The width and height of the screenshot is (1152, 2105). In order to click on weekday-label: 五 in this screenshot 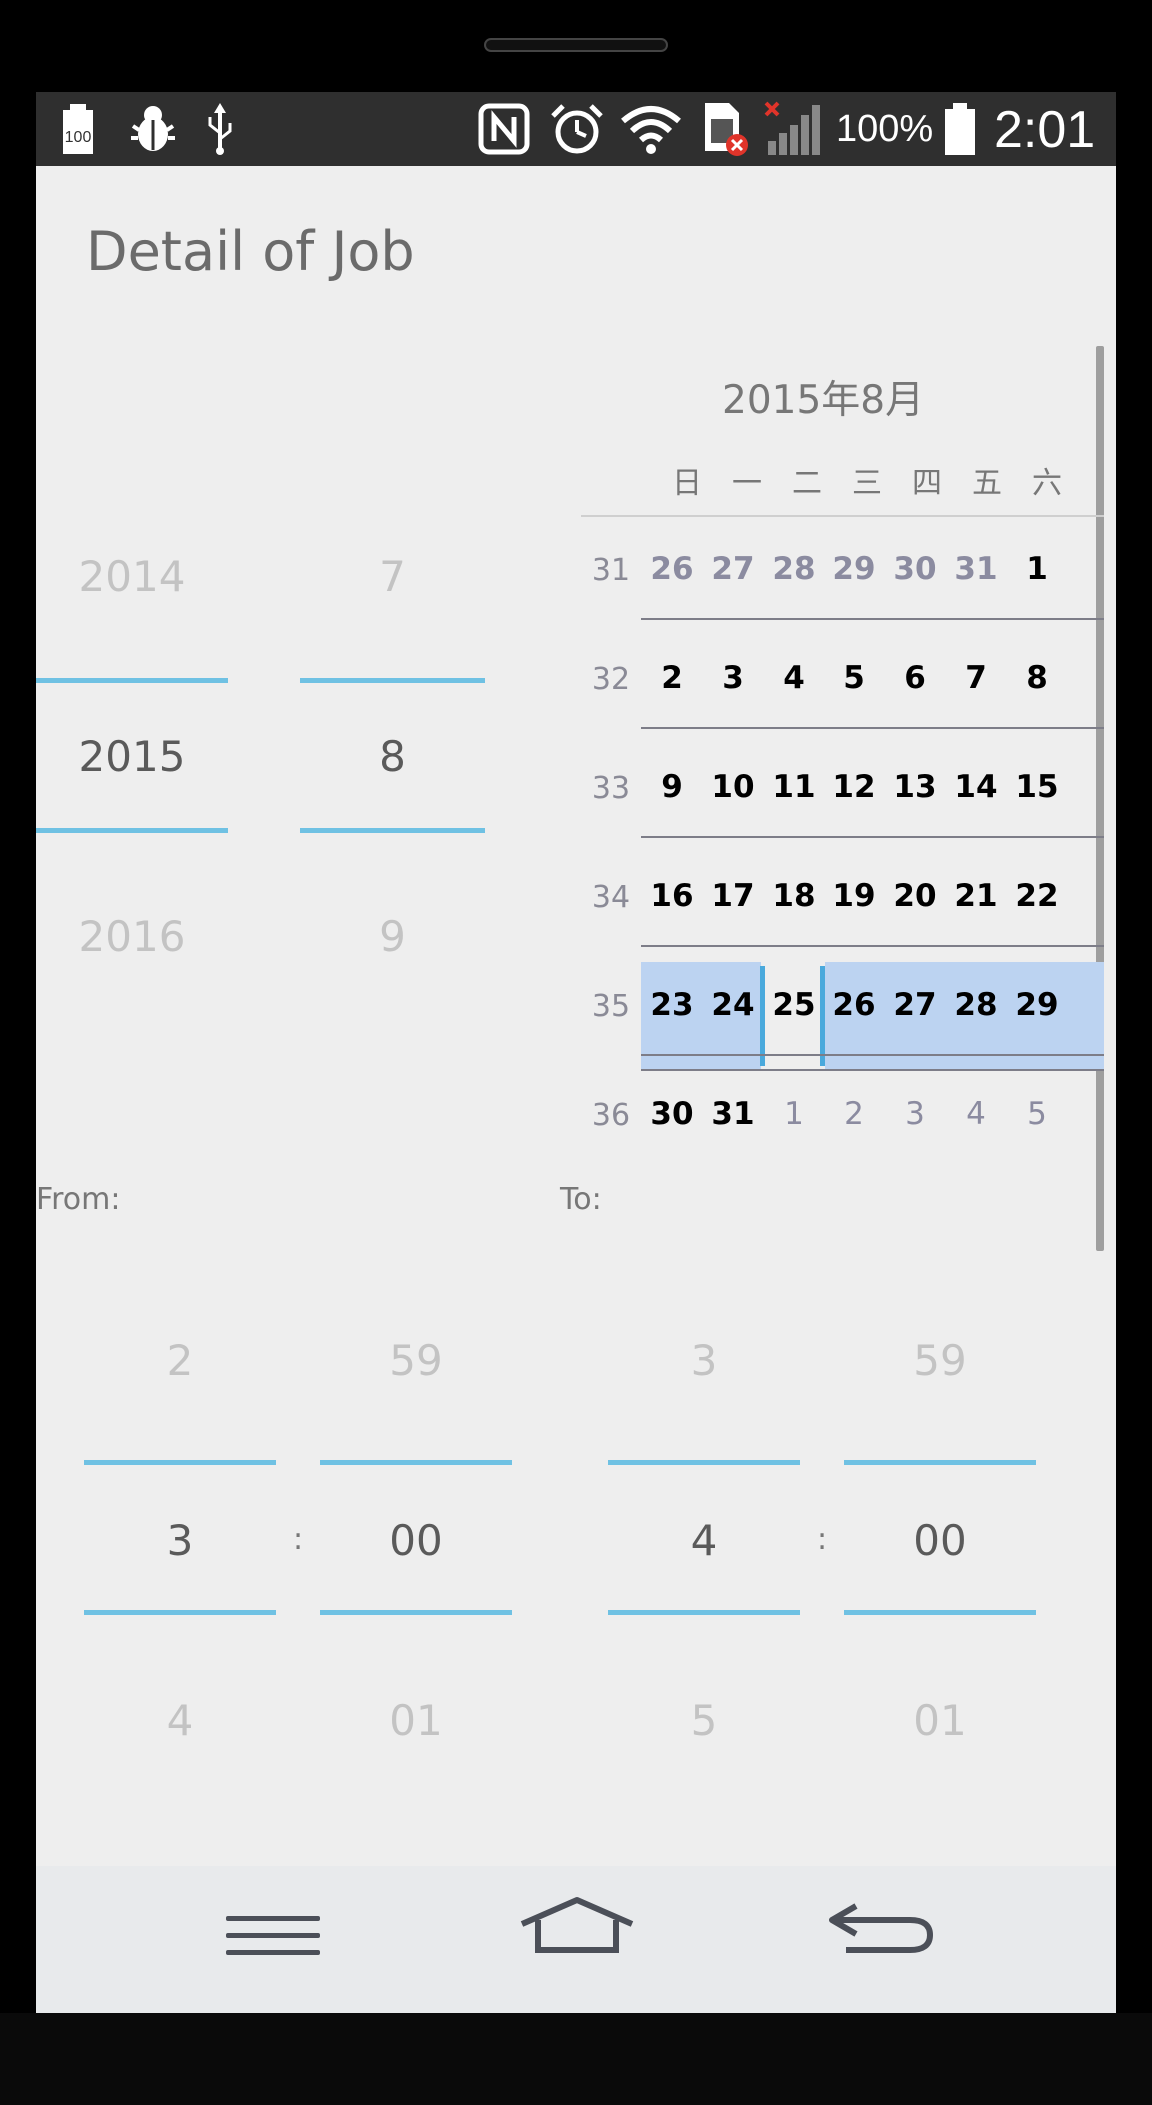, I will do `click(987, 483)`.